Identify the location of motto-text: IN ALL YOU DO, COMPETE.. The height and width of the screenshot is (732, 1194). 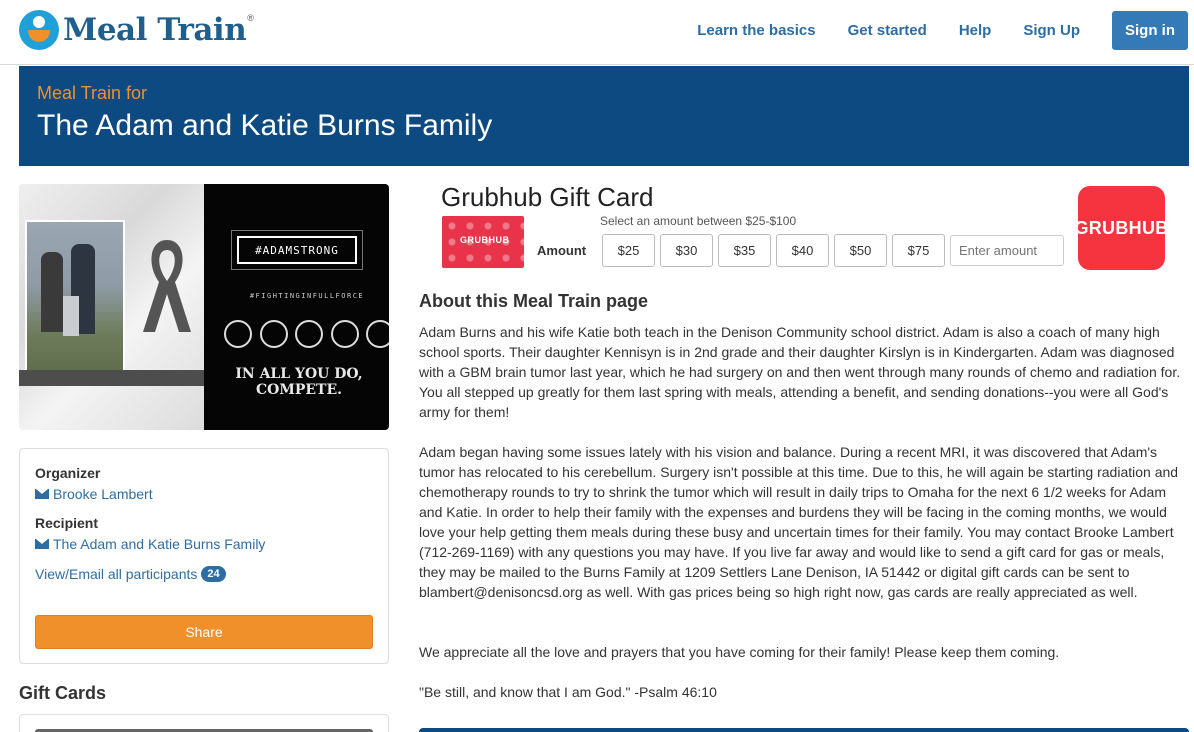
(299, 382).